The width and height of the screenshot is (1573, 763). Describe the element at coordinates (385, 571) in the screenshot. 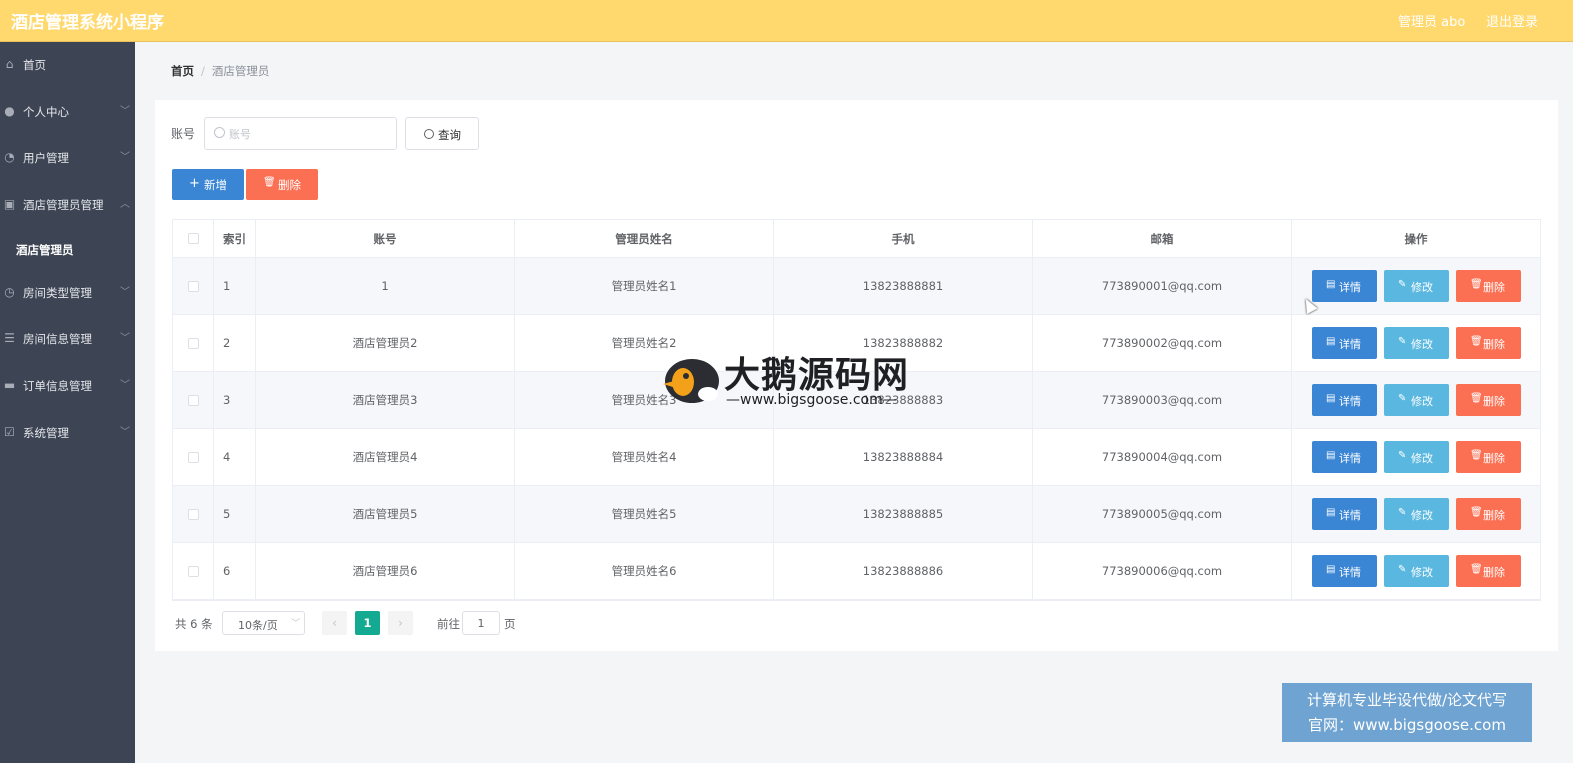

I see `cell-account: 酒店管理员6` at that location.